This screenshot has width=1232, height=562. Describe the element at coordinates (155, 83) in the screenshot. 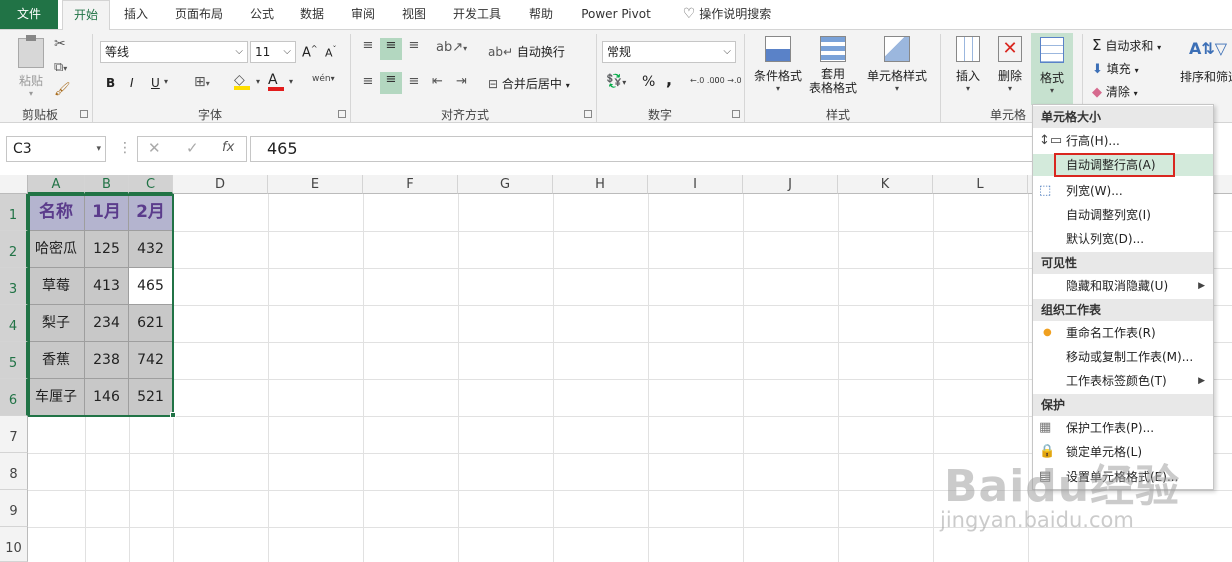

I see `underline-button: U` at that location.